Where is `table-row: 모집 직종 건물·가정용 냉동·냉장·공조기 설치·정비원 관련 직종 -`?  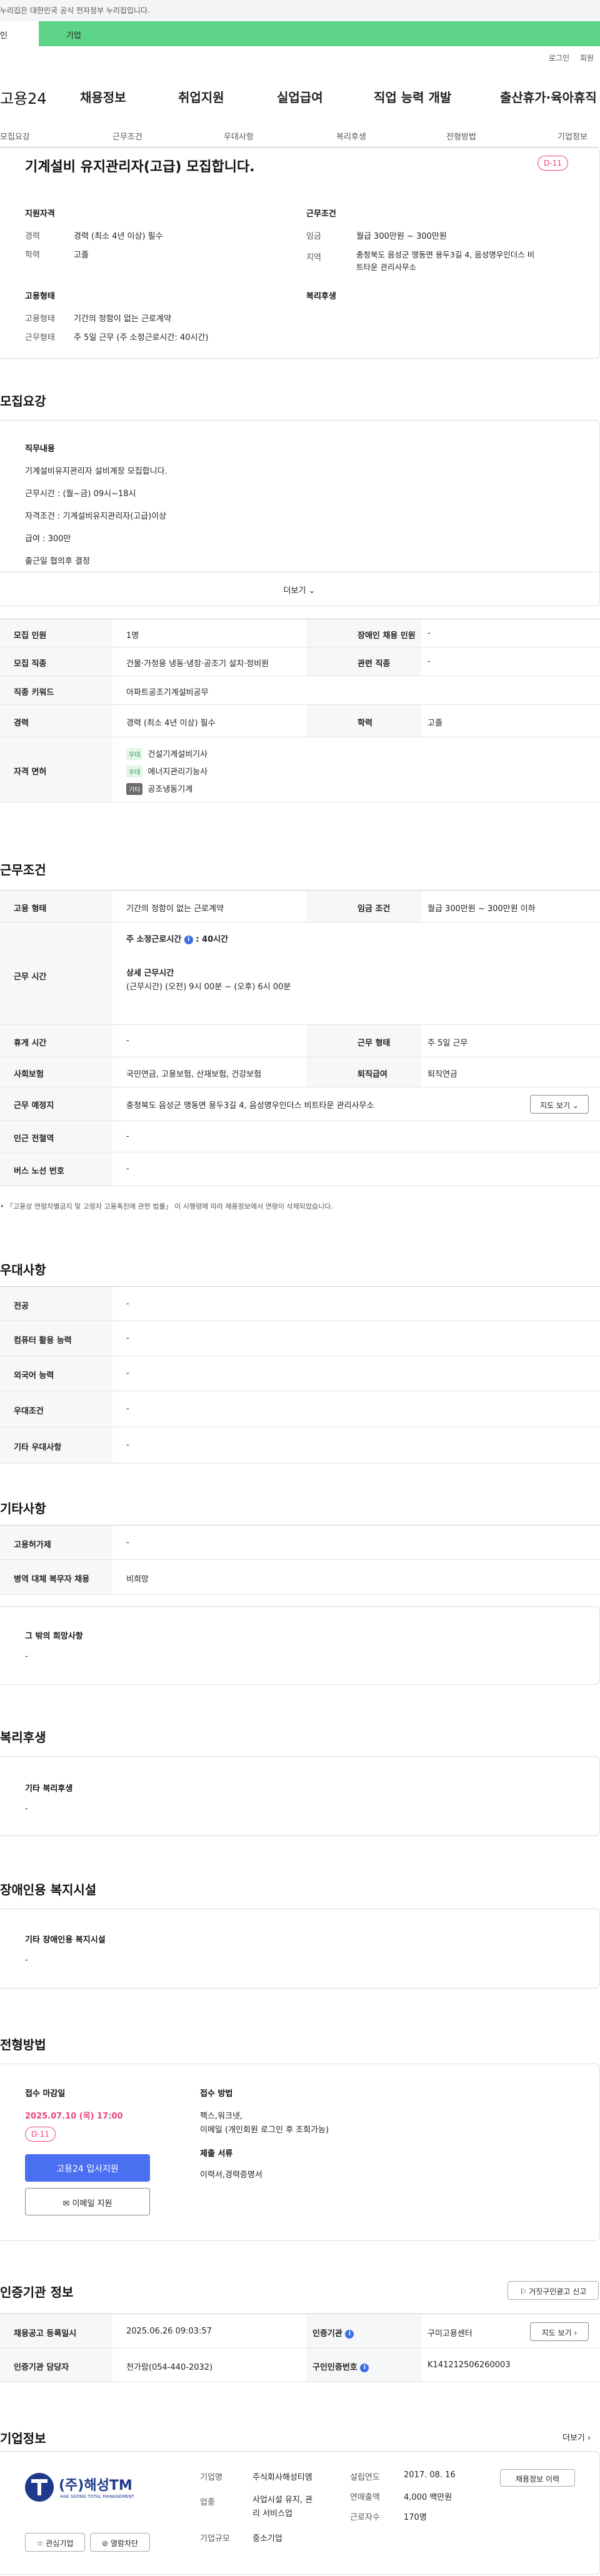
table-row: 모집 직종 건물·가정용 냉동·냉장·공조기 설치·정비원 관련 직종 - is located at coordinates (300, 661).